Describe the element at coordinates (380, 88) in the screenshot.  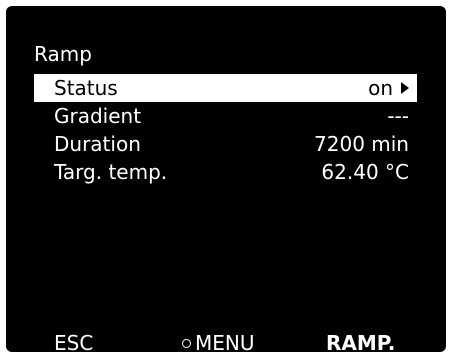
I see `row-value: on` at that location.